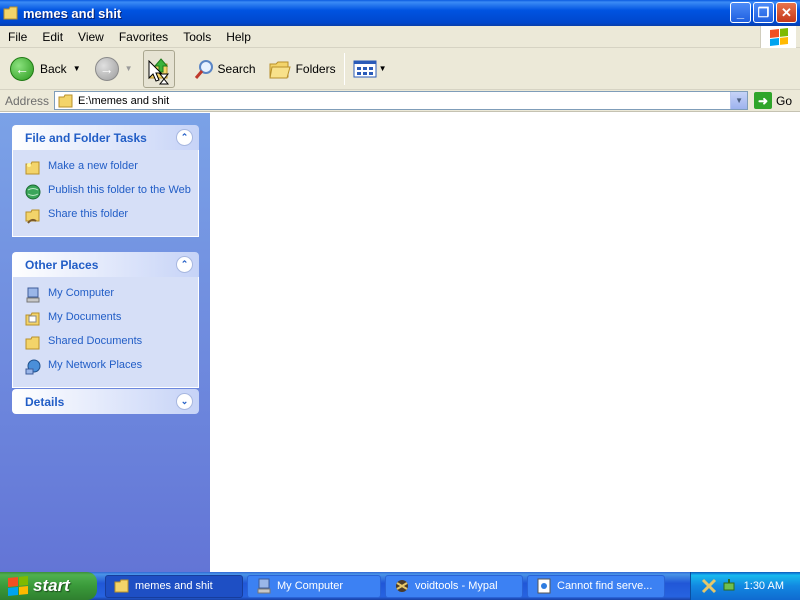  I want to click on taskbar-button-my-computer: My Computer, so click(314, 586).